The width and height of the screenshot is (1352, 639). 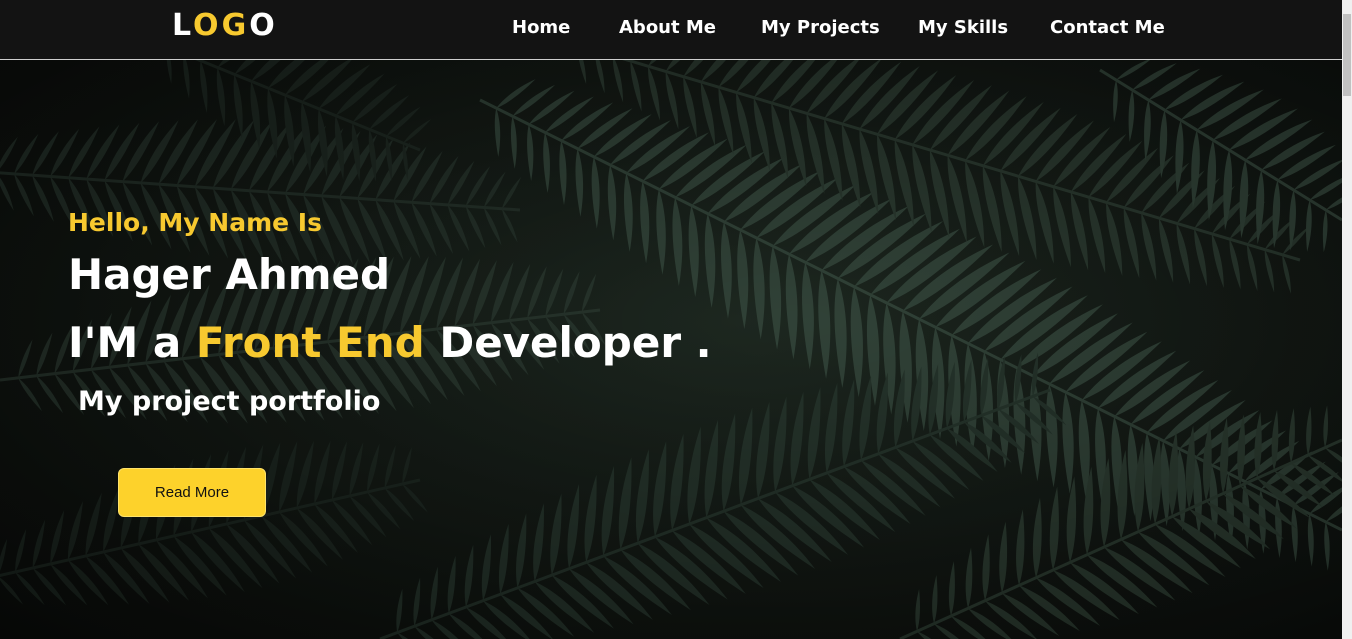 I want to click on read-more-button: Read More, so click(x=192, y=492).